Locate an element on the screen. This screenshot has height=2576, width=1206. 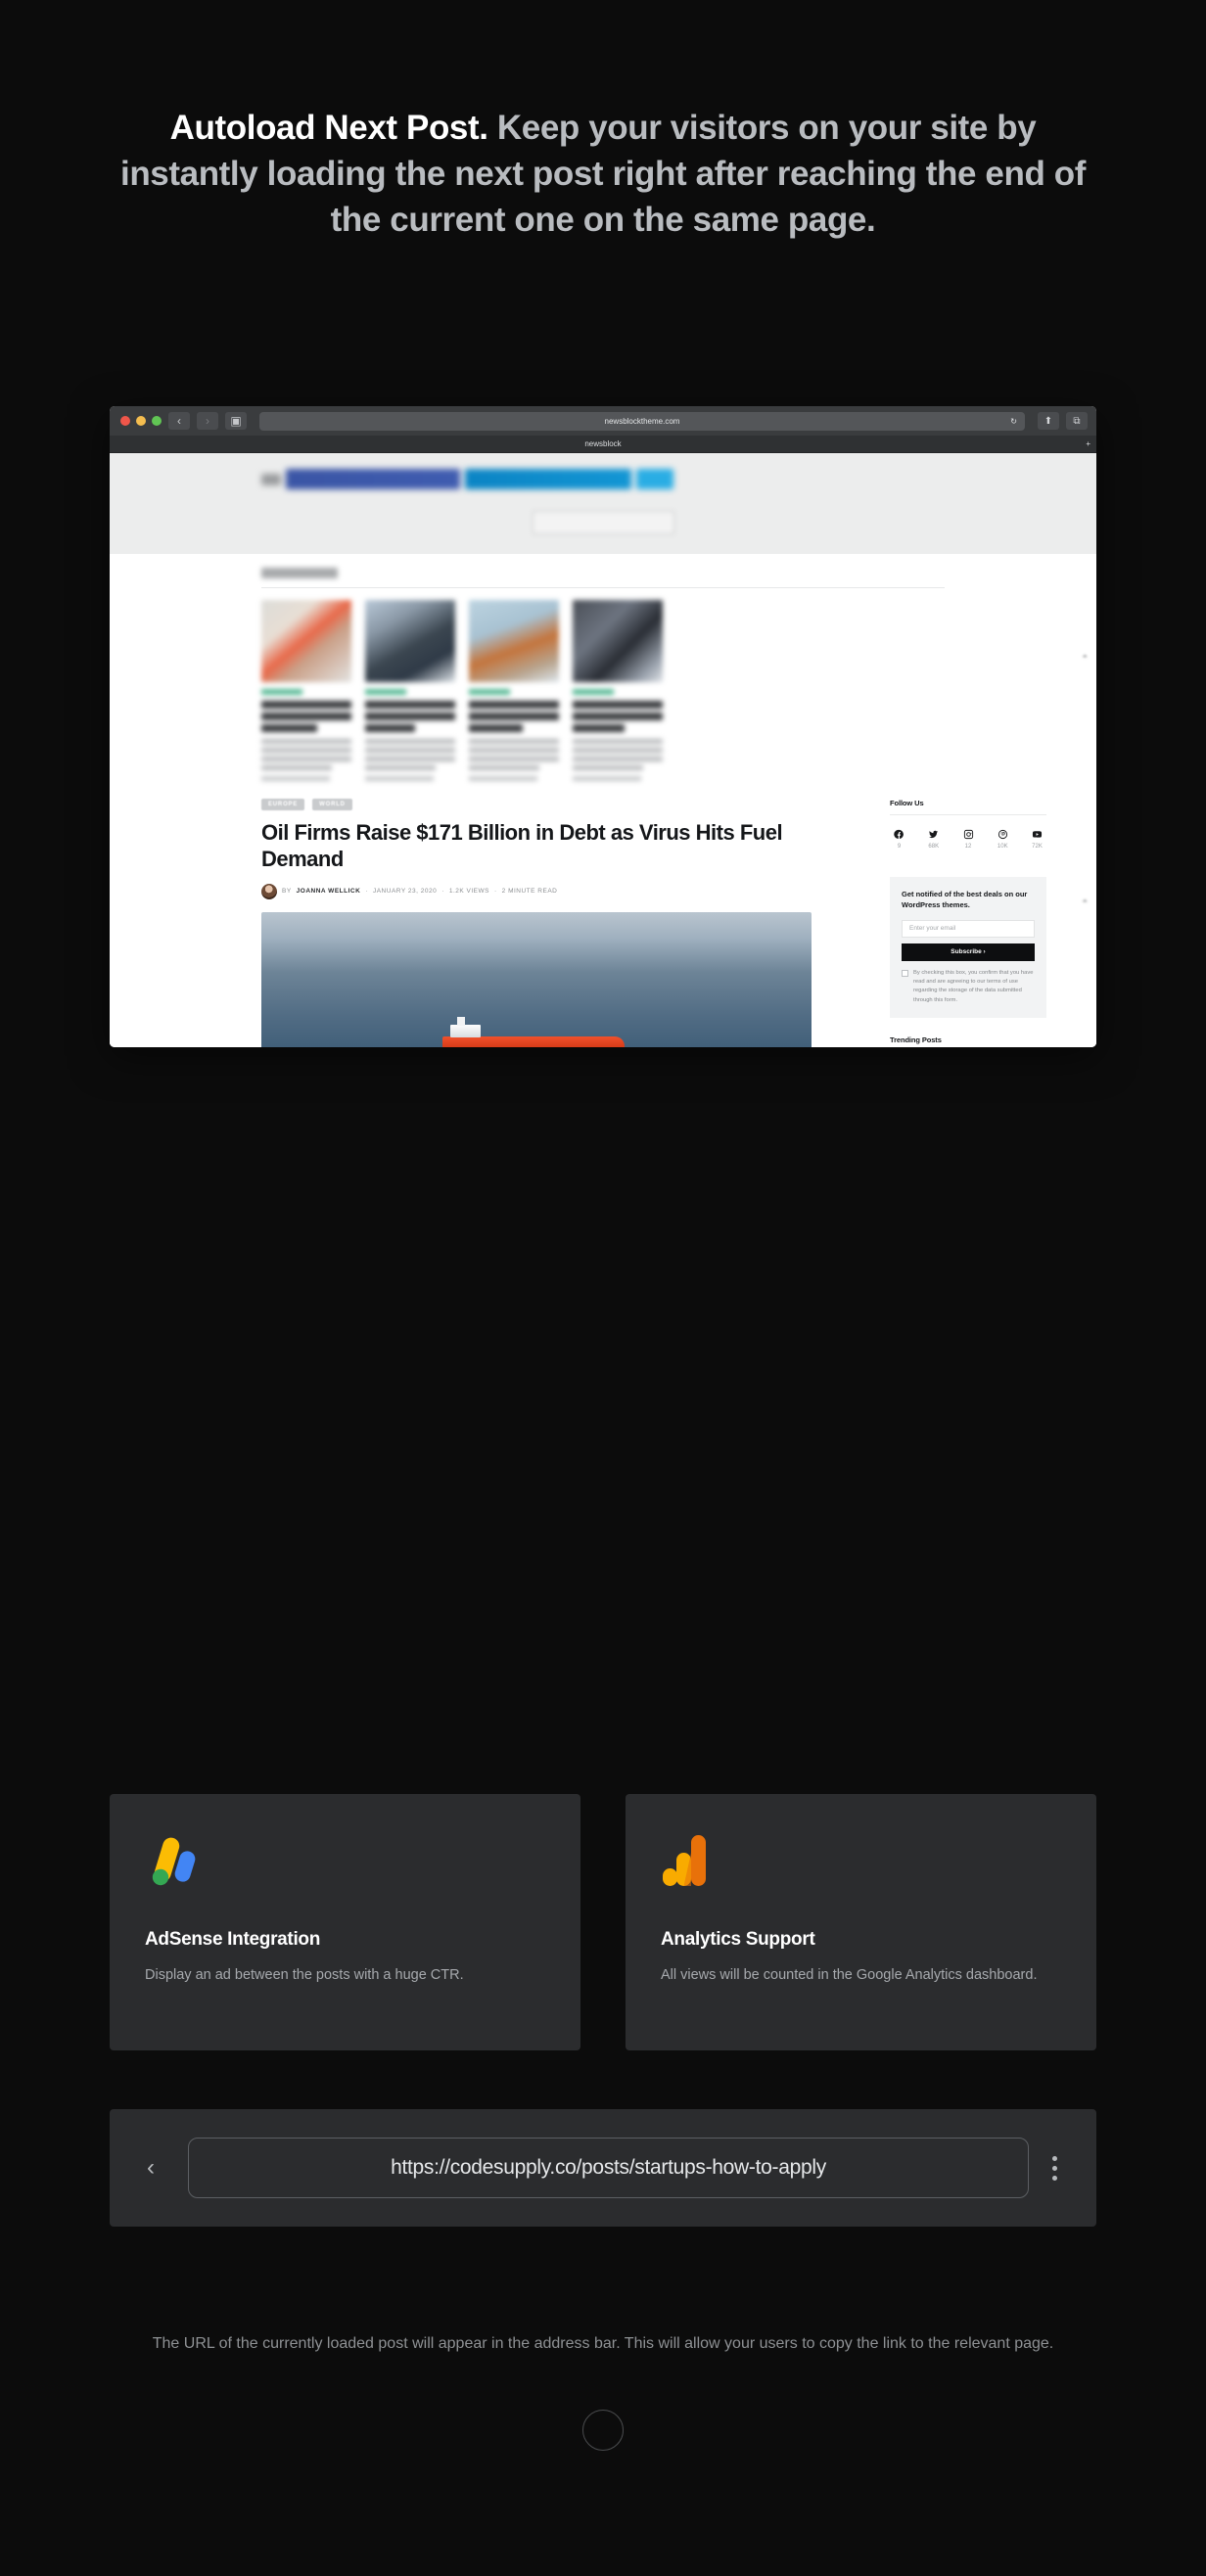
social-link-twitter: 68K is located at coordinates (933, 840).